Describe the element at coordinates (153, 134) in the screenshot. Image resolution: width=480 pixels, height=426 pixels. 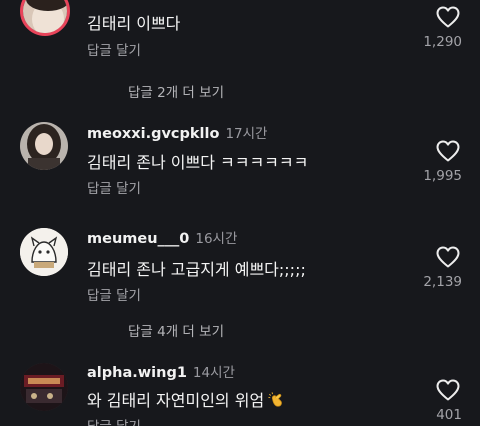
I see `username-text: meoxxi.gvcpkllo` at that location.